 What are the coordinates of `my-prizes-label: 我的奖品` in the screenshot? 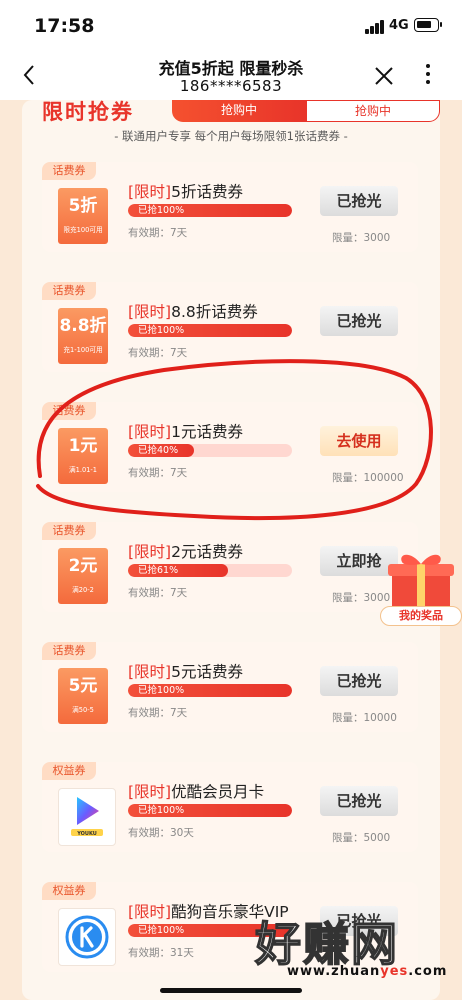 It's located at (421, 616).